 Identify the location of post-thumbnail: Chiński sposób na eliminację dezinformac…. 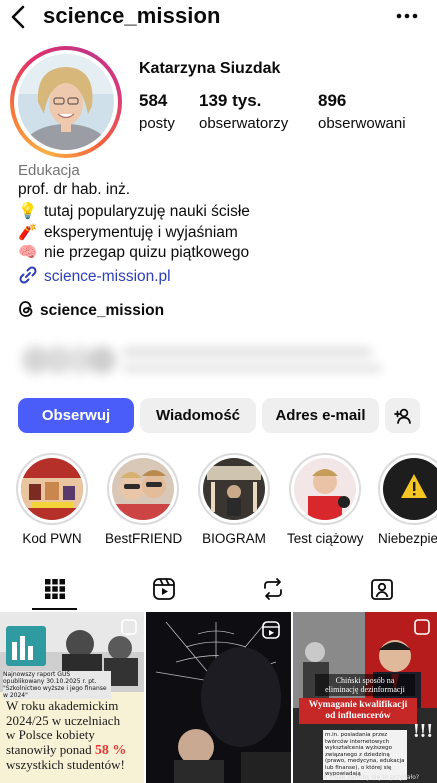
(365, 697).